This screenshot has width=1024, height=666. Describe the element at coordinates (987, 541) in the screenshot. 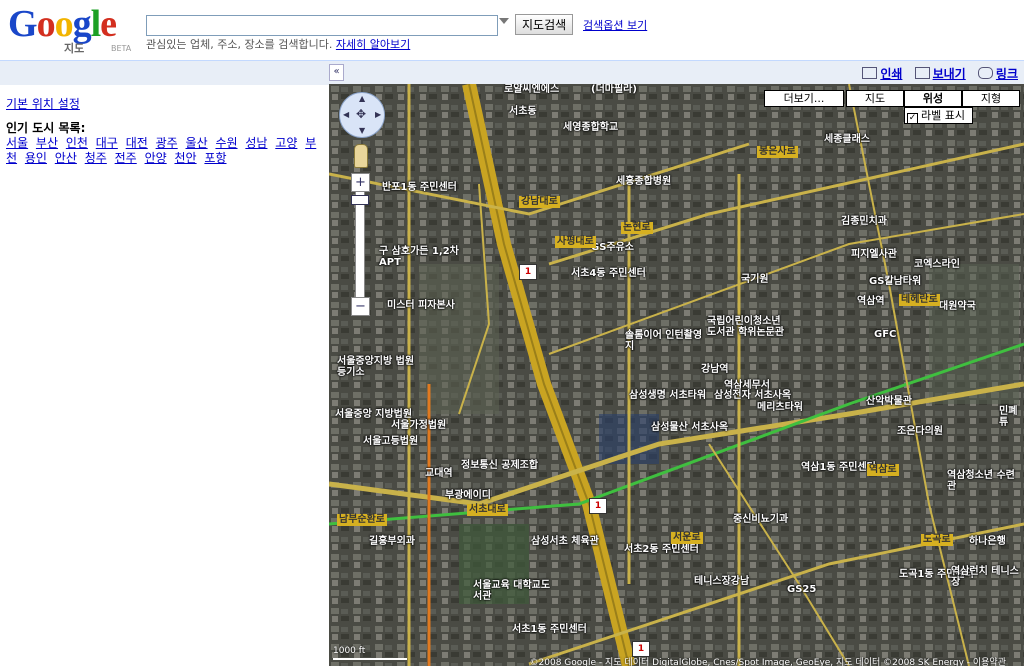

I see `map-place-label: 하나은행` at that location.